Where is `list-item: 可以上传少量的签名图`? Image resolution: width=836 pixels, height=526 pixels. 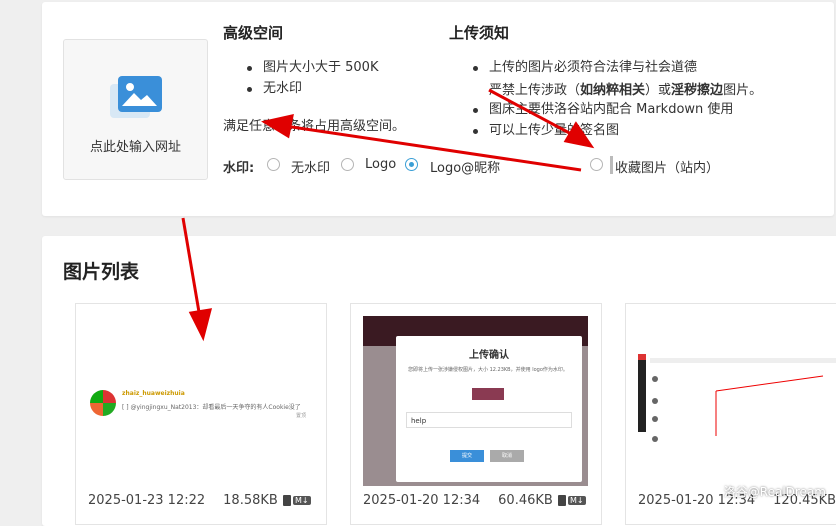 list-item: 可以上传少量的签名图 is located at coordinates (591, 130).